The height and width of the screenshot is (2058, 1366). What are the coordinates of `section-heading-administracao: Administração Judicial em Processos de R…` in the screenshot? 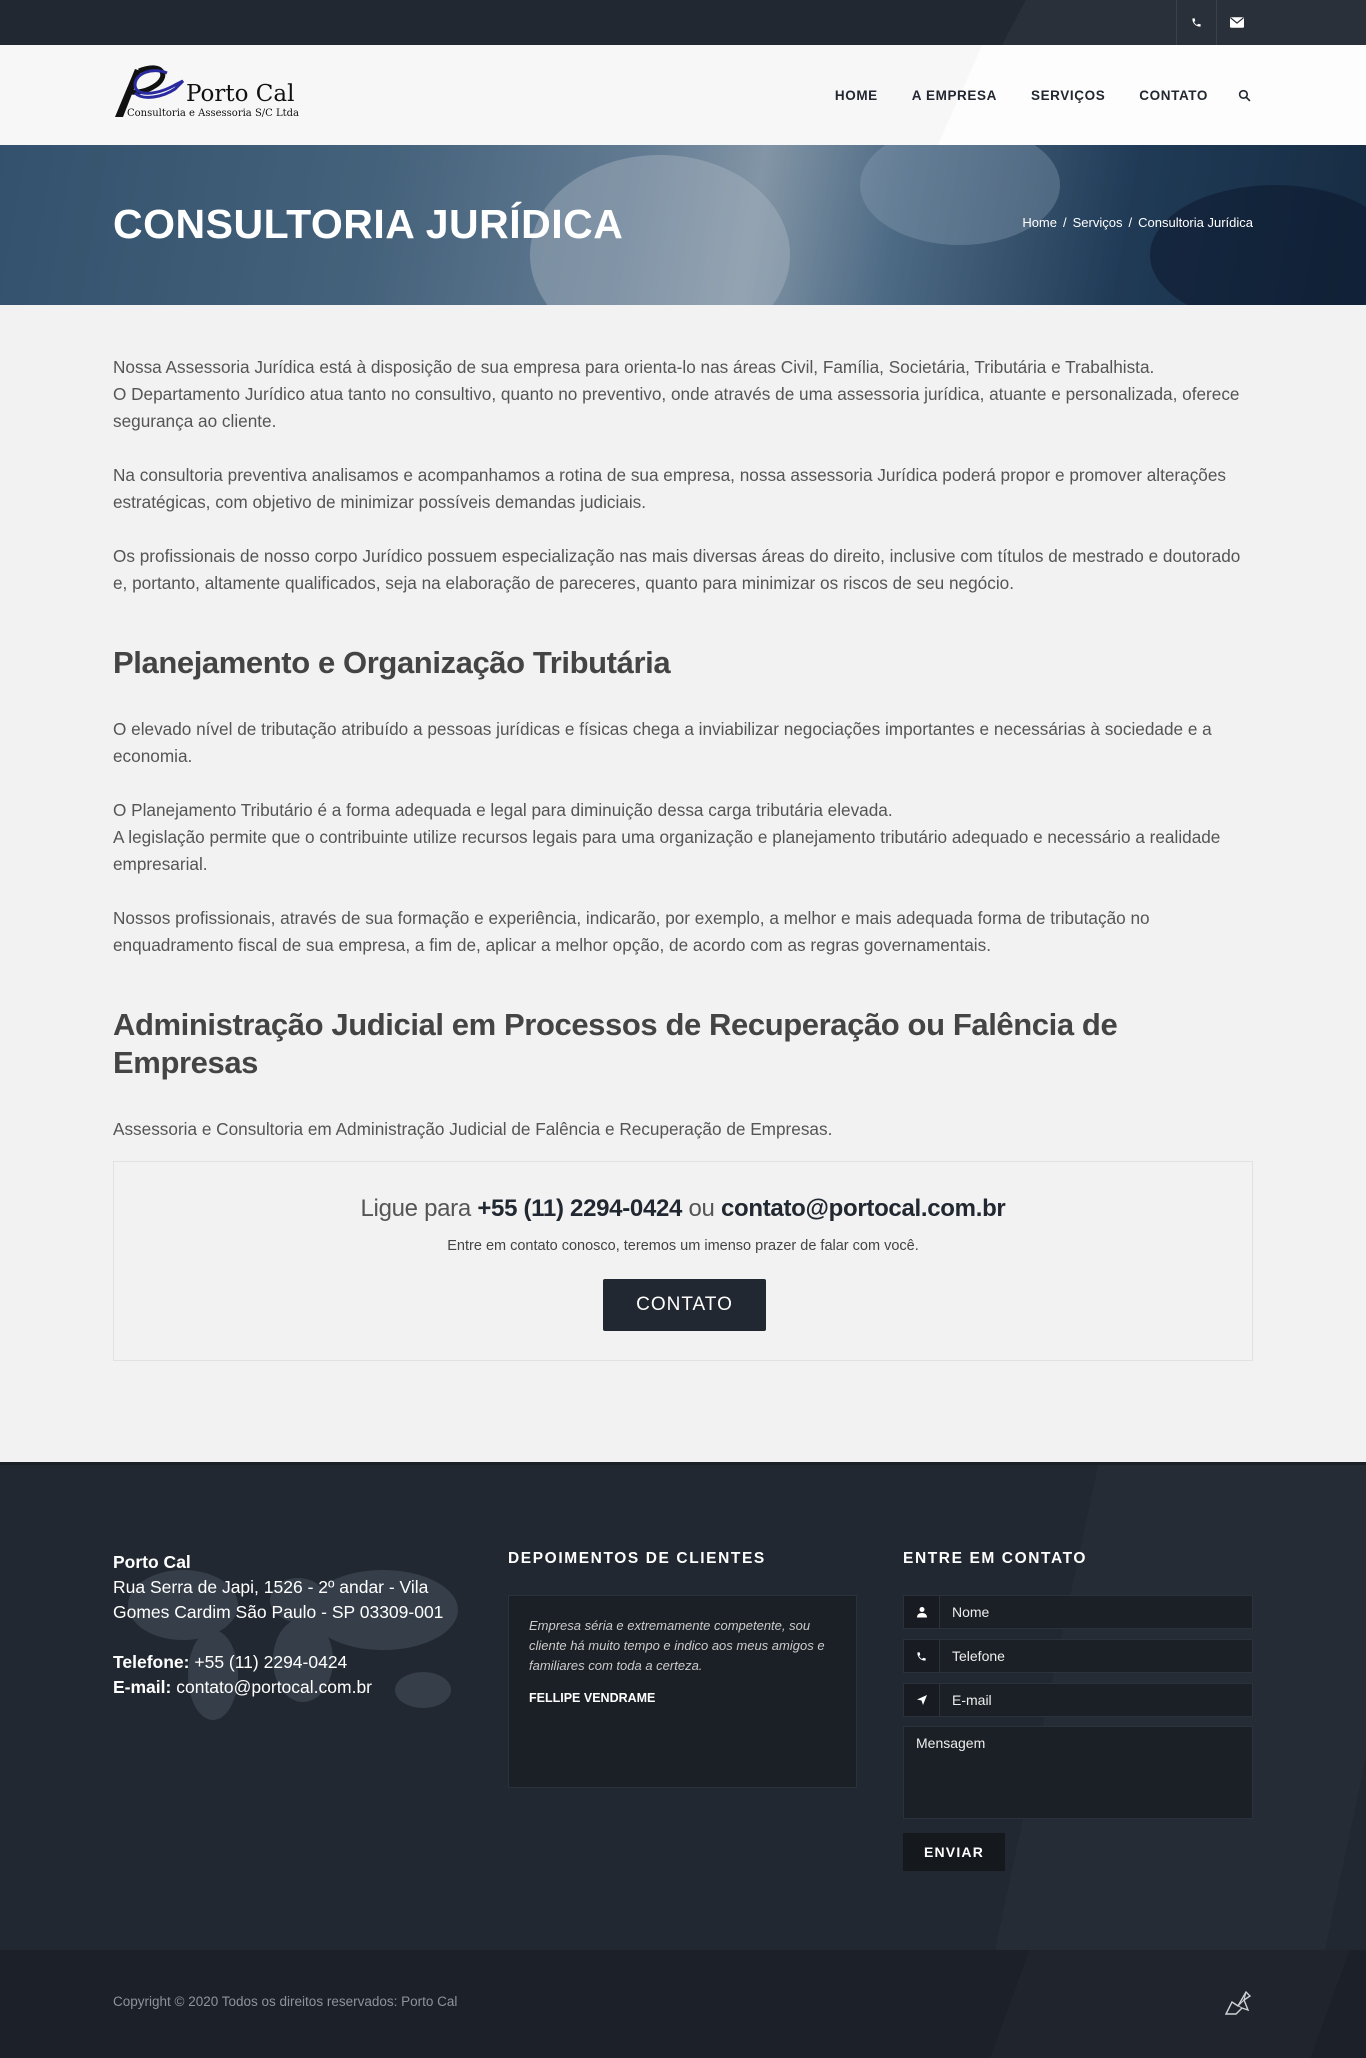 It's located at (615, 1043).